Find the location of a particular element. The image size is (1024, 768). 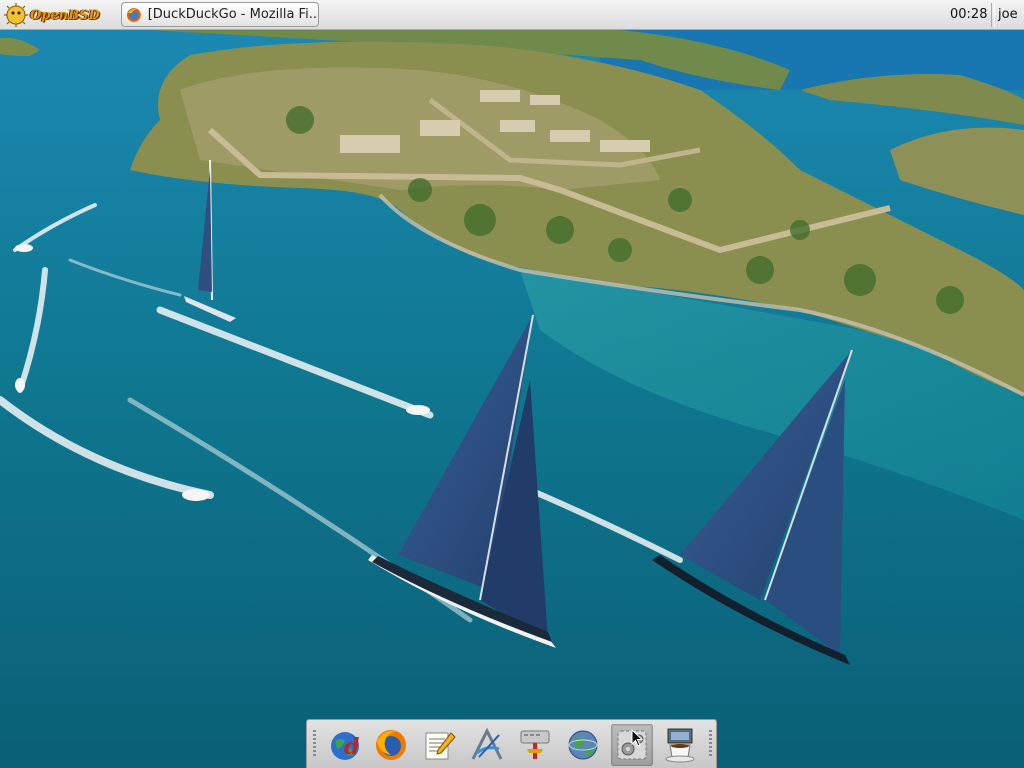

openbsd-puffy-icon is located at coordinates (16, 15).